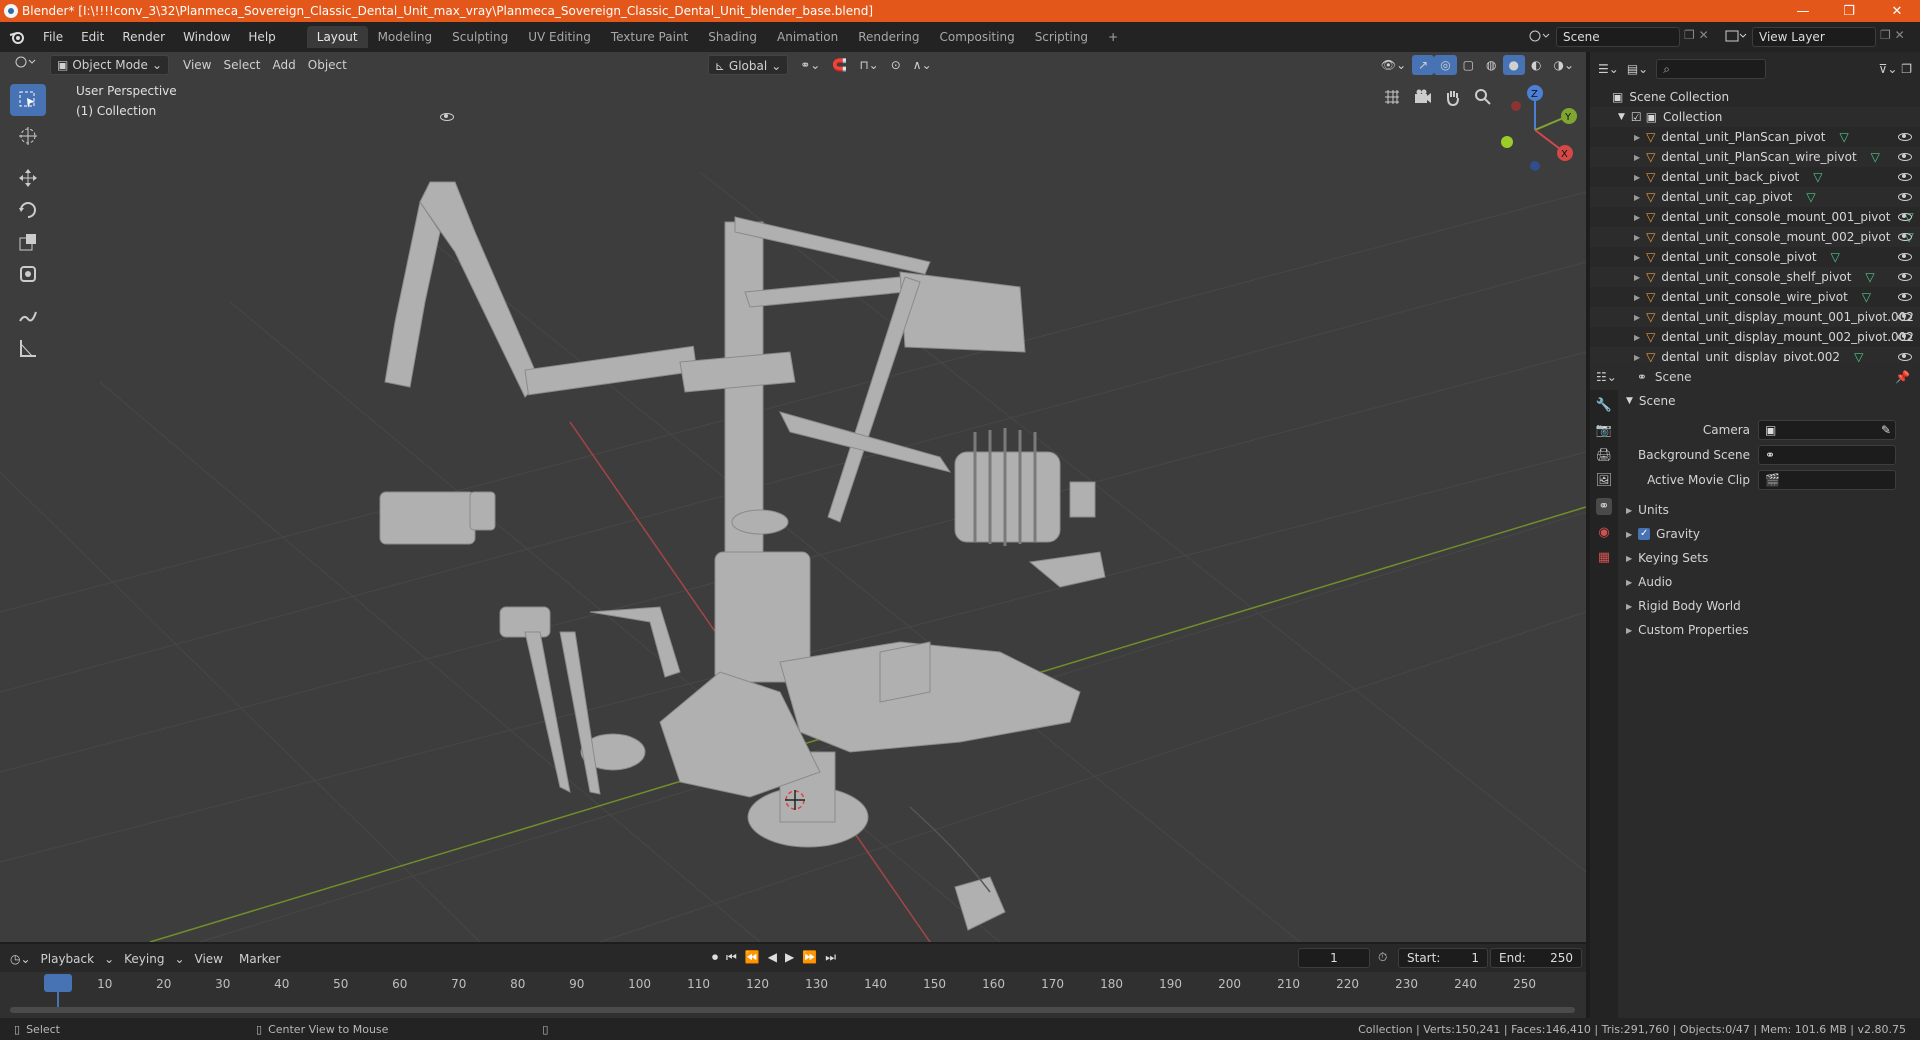 This screenshot has height=1040, width=1920. Describe the element at coordinates (559, 37) in the screenshot. I see `tab-uv-editing: UV Editing` at that location.